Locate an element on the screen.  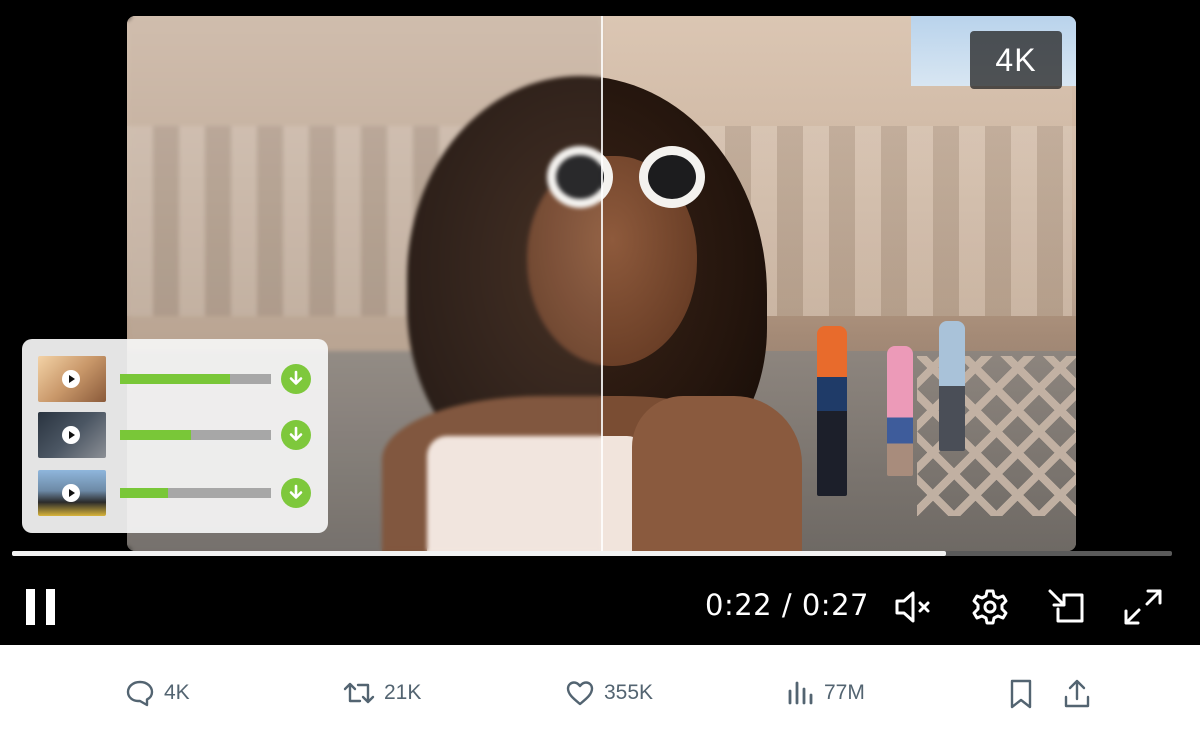
comparison-divider is located at coordinates (602, 283).